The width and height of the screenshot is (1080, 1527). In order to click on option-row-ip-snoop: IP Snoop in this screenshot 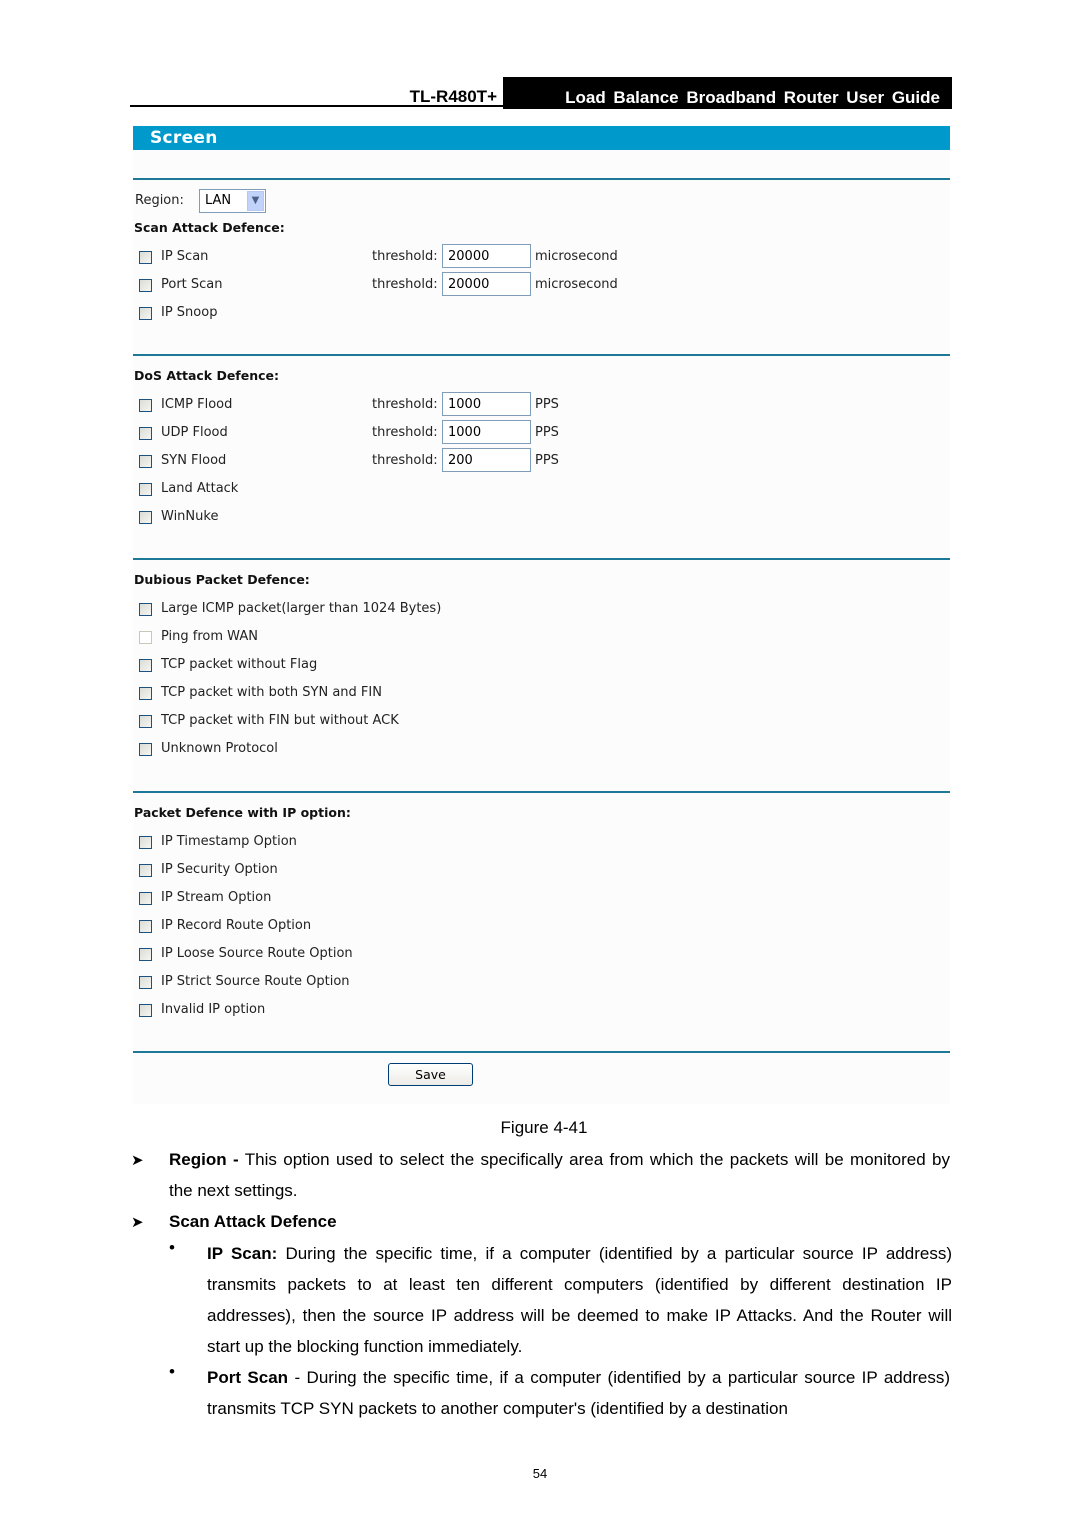, I will do `click(539, 314)`.